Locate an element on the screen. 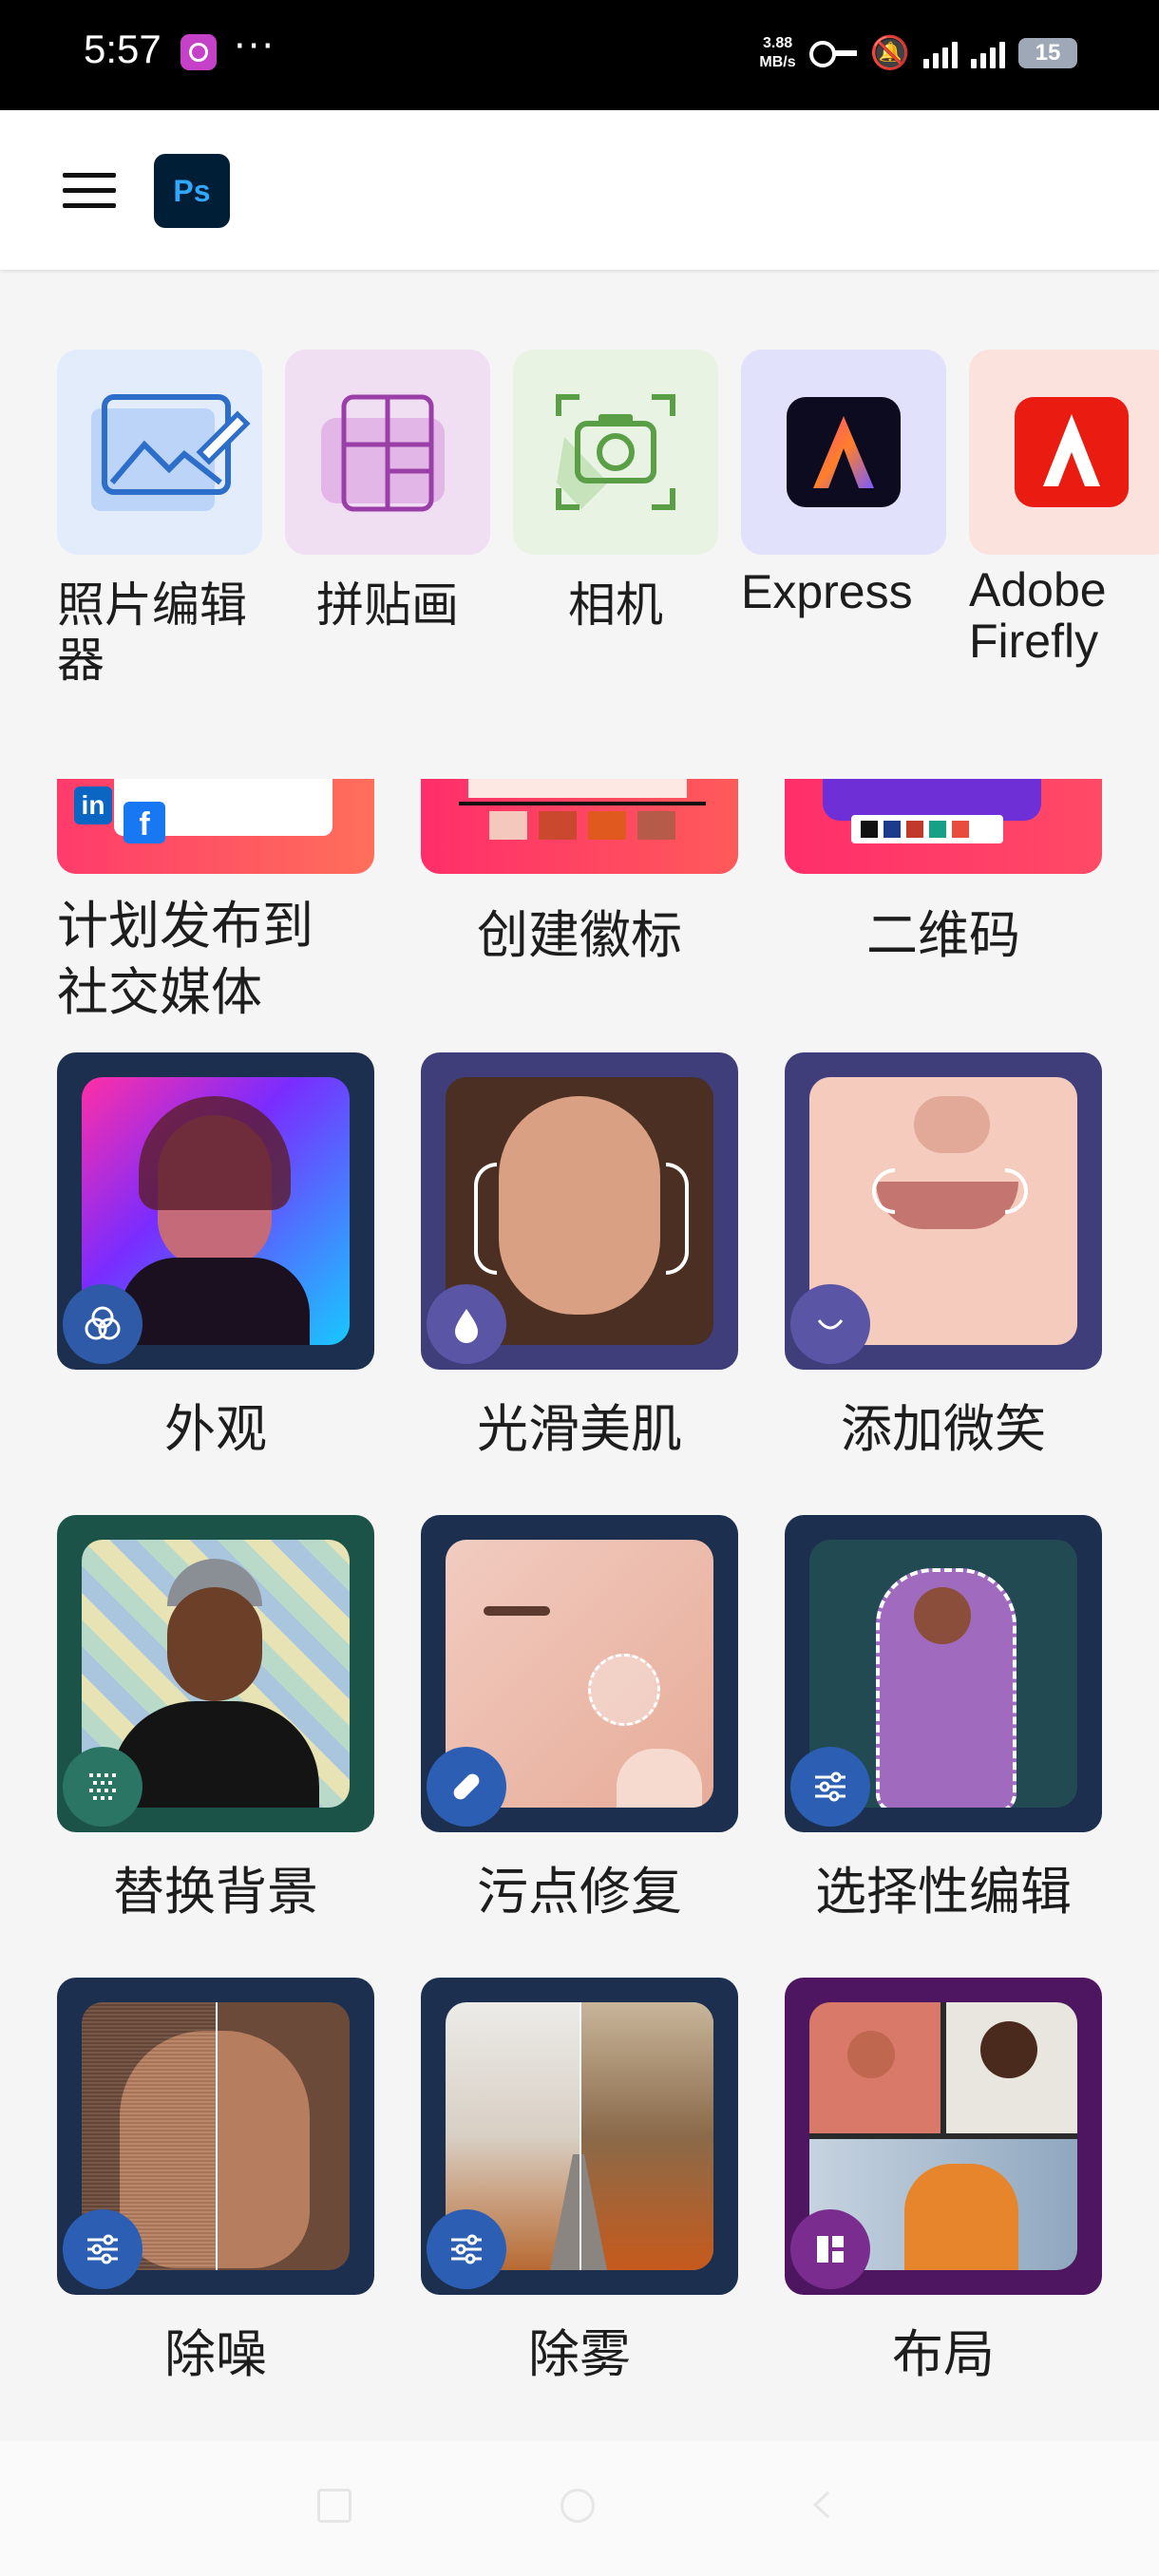 Image resolution: width=1159 pixels, height=2576 pixels. feature-card-selective-edit: 选择性编辑 is located at coordinates (943, 1718).